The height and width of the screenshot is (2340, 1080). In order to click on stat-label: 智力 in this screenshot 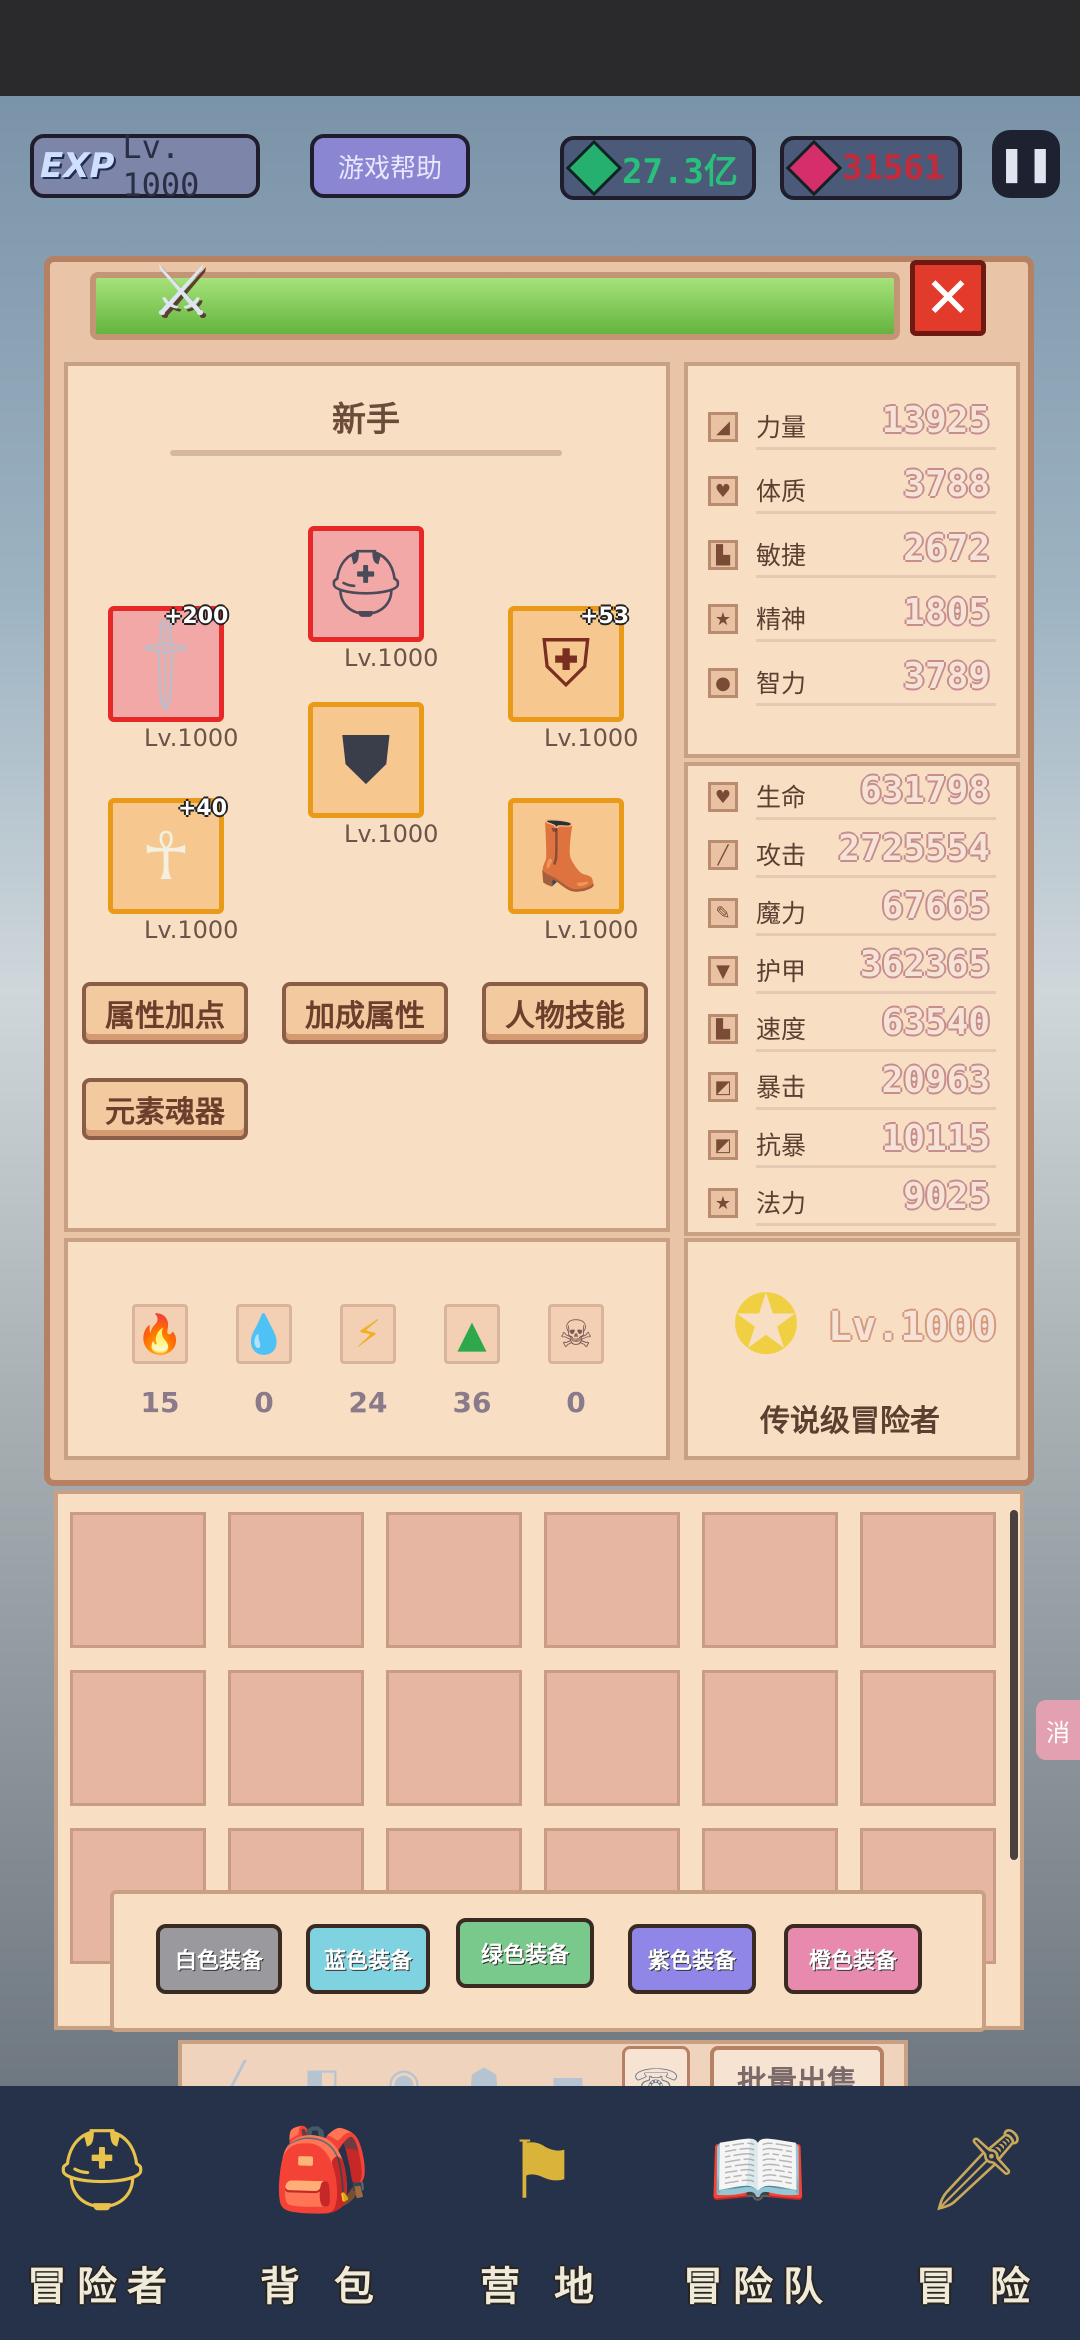, I will do `click(781, 683)`.